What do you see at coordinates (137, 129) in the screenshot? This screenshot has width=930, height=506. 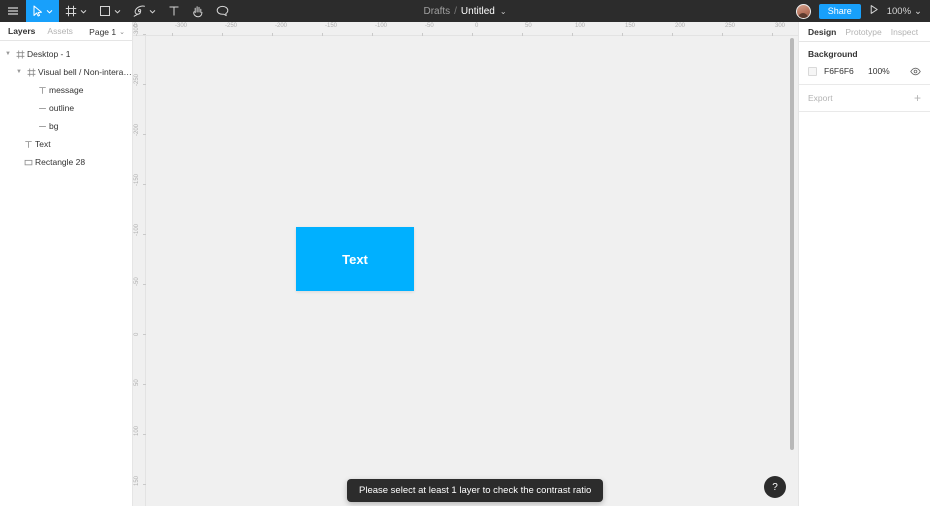 I see `ruler-tick-label: -200` at bounding box center [137, 129].